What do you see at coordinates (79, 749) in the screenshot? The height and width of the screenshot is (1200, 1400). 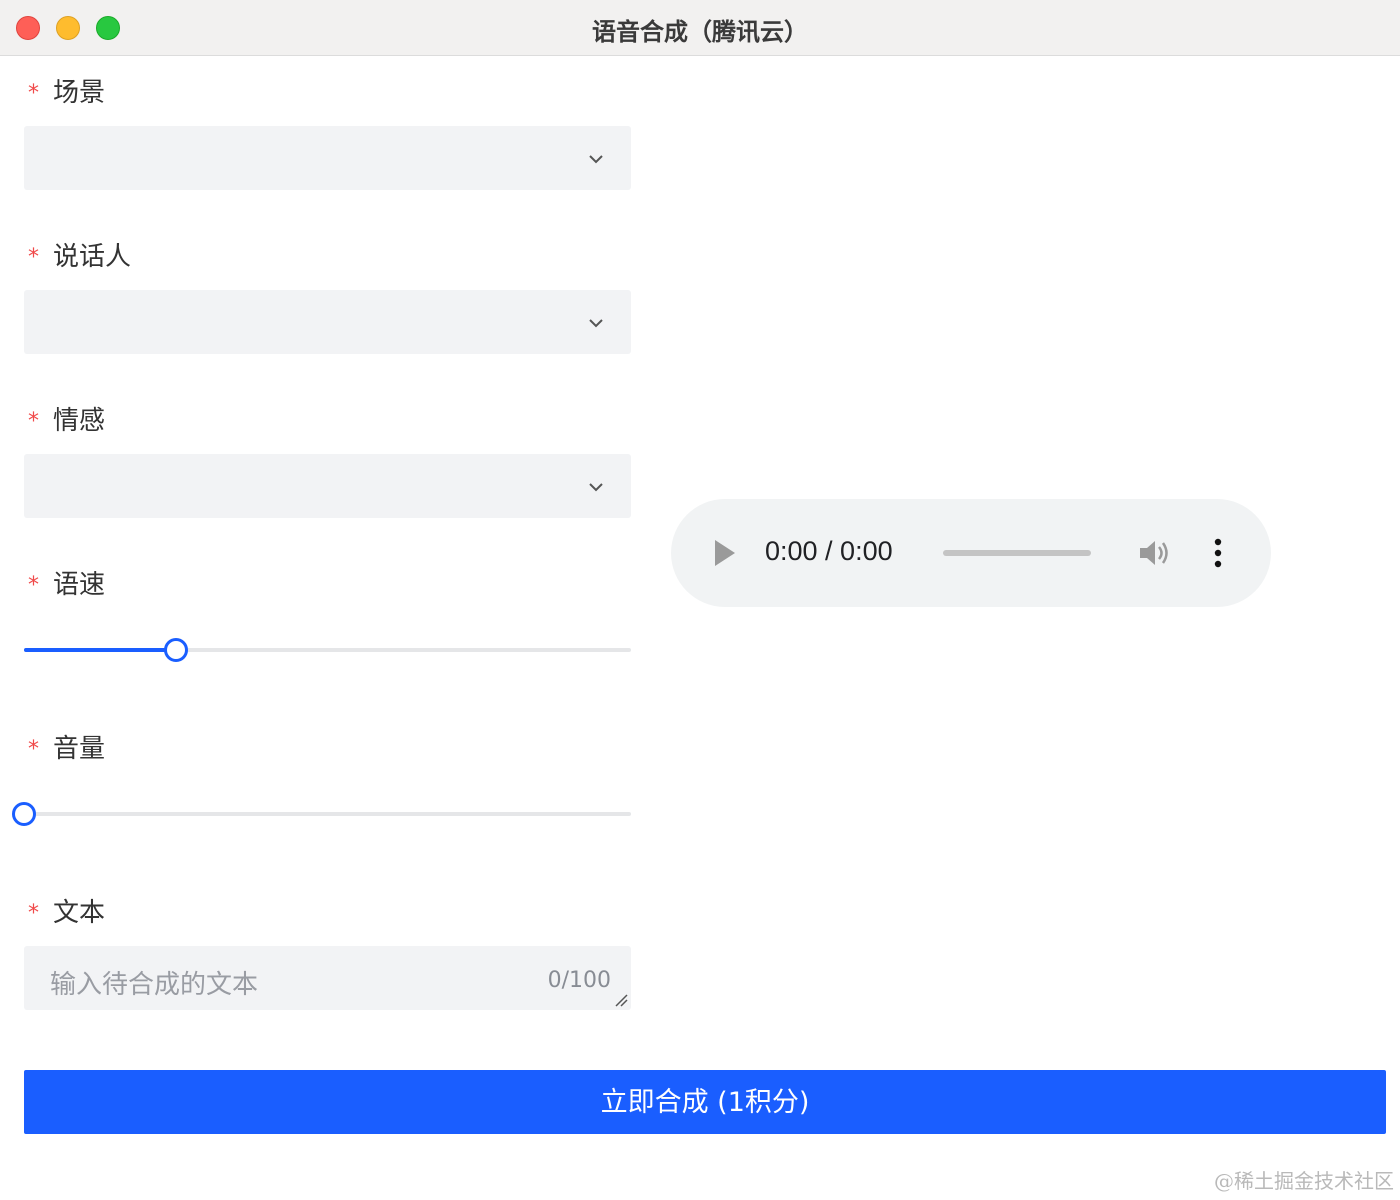 I see `volume-label-text: 音量` at bounding box center [79, 749].